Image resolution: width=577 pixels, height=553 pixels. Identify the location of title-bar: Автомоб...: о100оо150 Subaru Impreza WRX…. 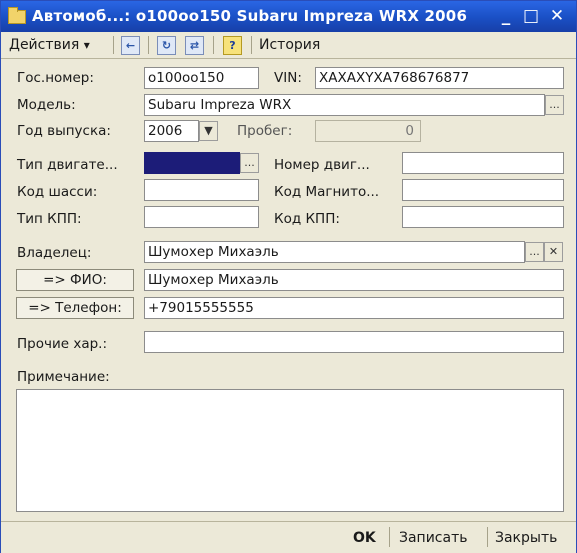
(288, 16).